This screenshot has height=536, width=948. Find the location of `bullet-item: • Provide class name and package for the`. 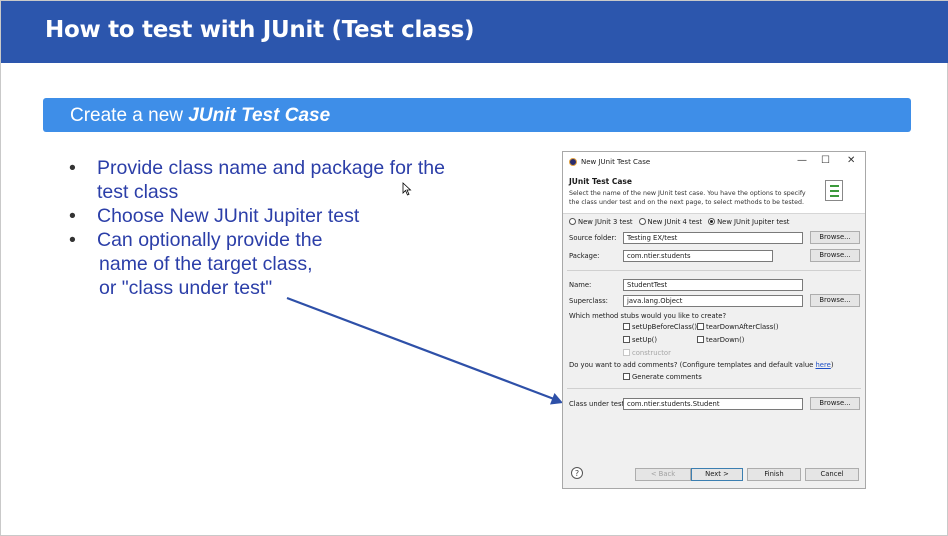

bullet-item: • Provide class name and package for the is located at coordinates (256, 168).